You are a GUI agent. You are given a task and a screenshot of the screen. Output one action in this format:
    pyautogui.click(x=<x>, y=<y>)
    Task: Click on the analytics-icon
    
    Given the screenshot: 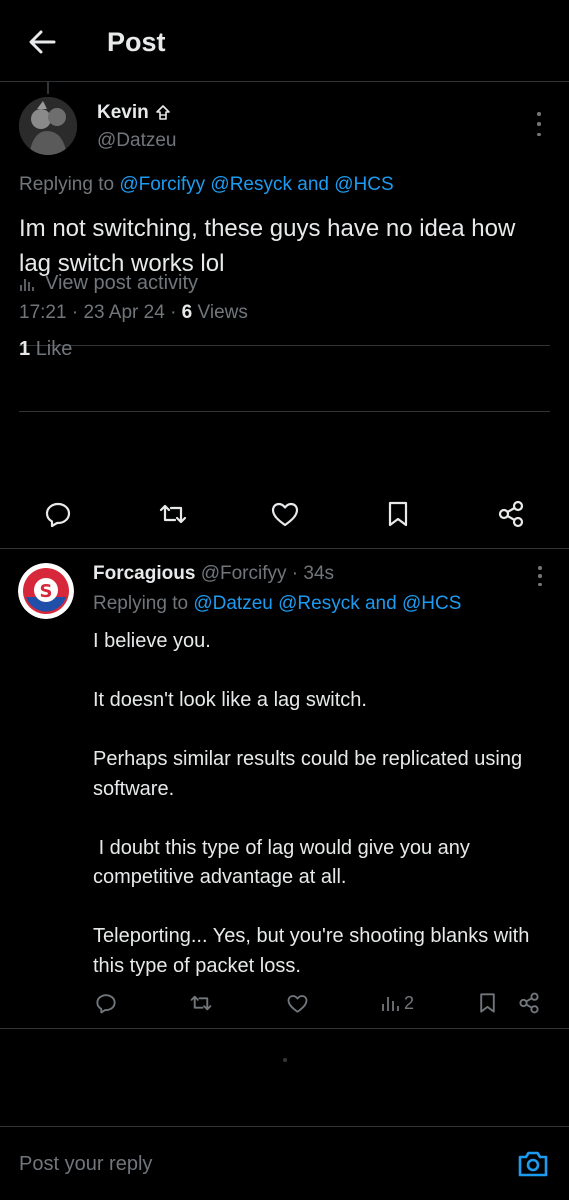 What is the action you would take?
    pyautogui.click(x=27, y=284)
    